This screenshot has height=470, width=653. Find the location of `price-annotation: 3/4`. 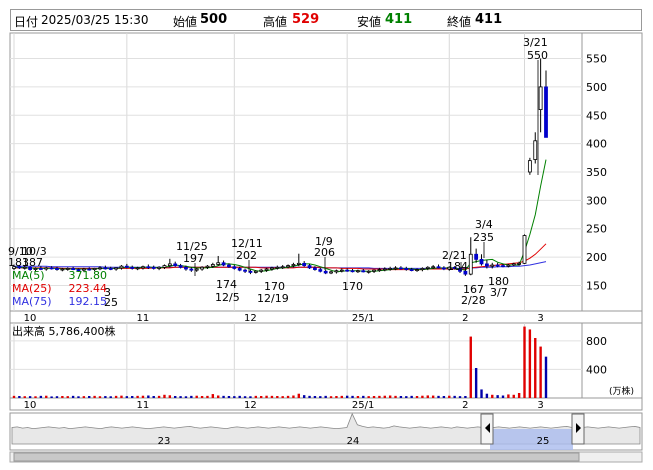

price-annotation: 3/4 is located at coordinates (484, 224).